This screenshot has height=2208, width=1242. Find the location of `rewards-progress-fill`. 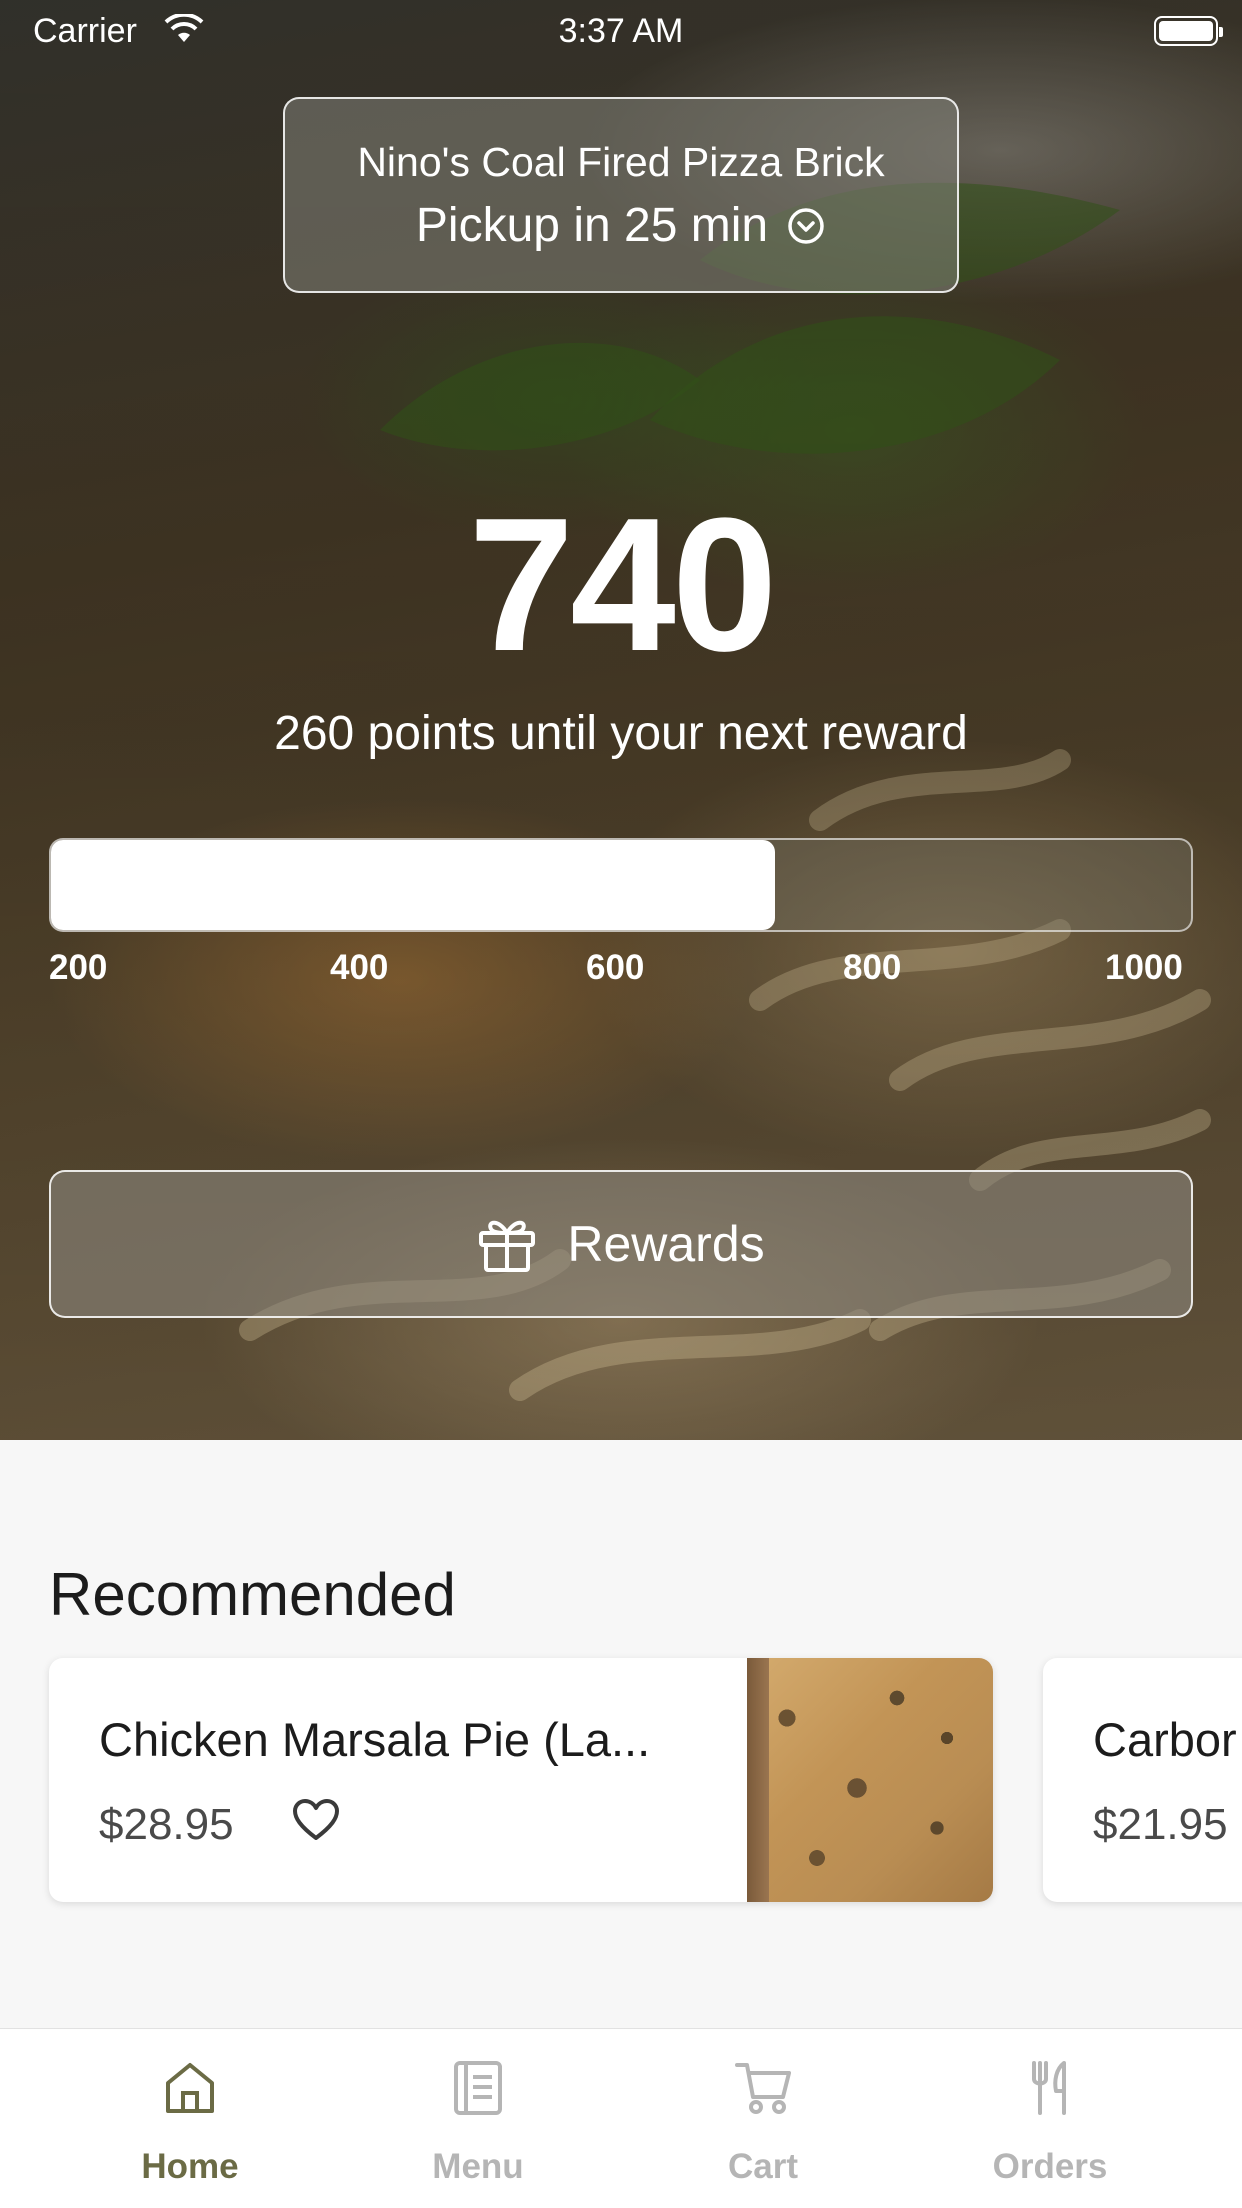

rewards-progress-fill is located at coordinates (413, 885).